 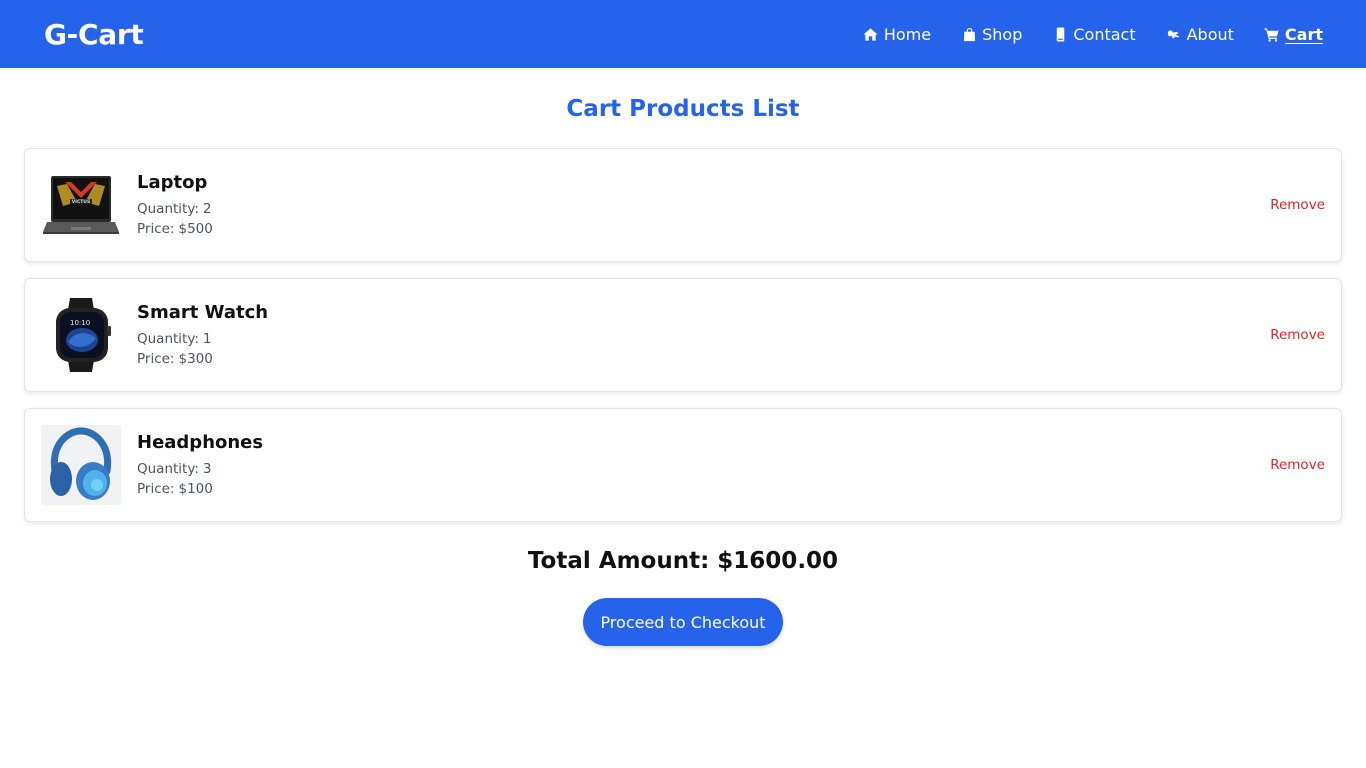 What do you see at coordinates (969, 34) in the screenshot?
I see `shopping-bag-icon` at bounding box center [969, 34].